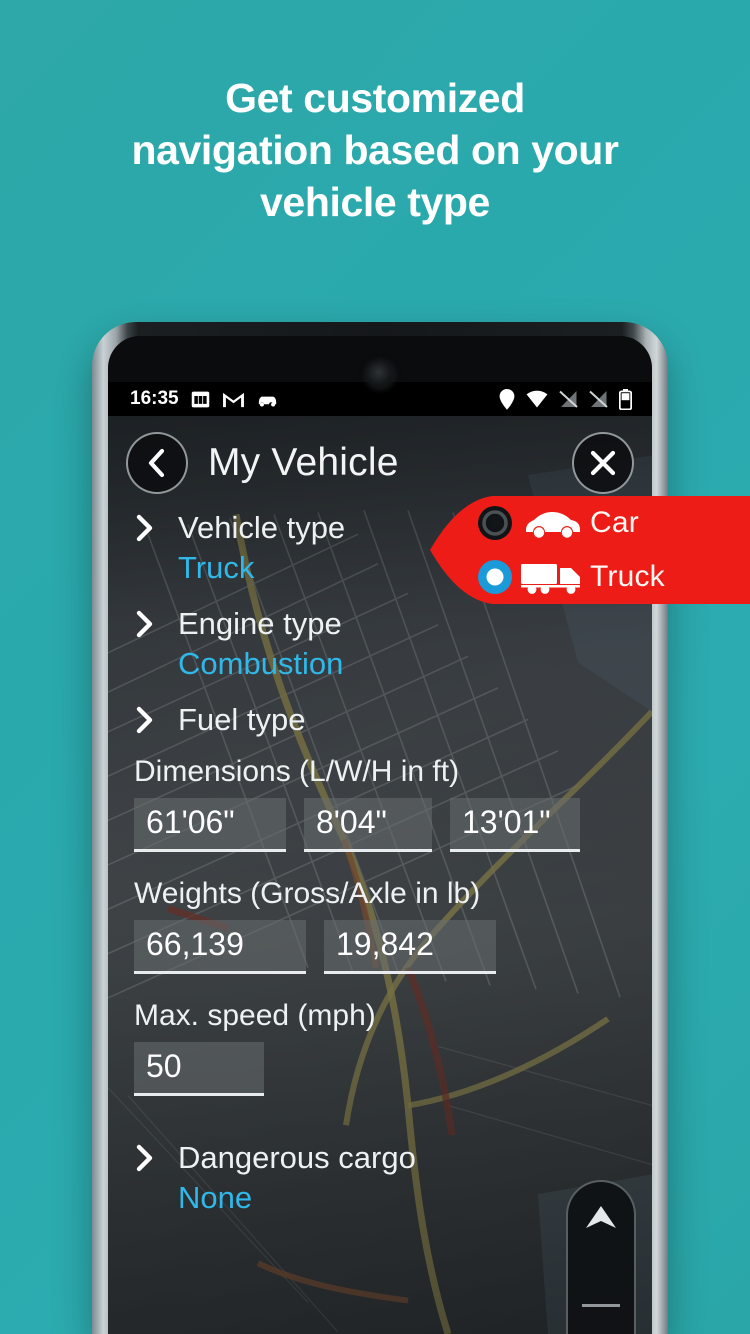  Describe the element at coordinates (261, 663) in the screenshot. I see `row-value: Combustion` at that location.